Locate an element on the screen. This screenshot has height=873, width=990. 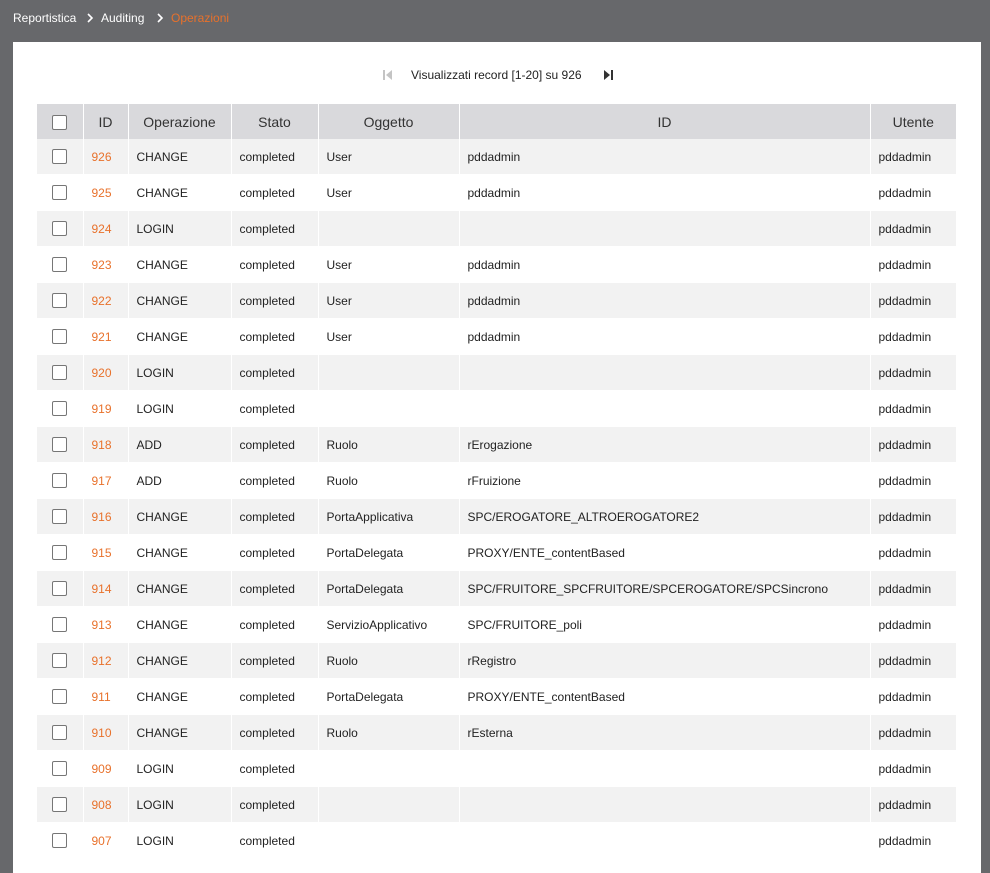
table-row: 918 ADD completed Ruolo rErogazione pddadmin is located at coordinates (497, 444).